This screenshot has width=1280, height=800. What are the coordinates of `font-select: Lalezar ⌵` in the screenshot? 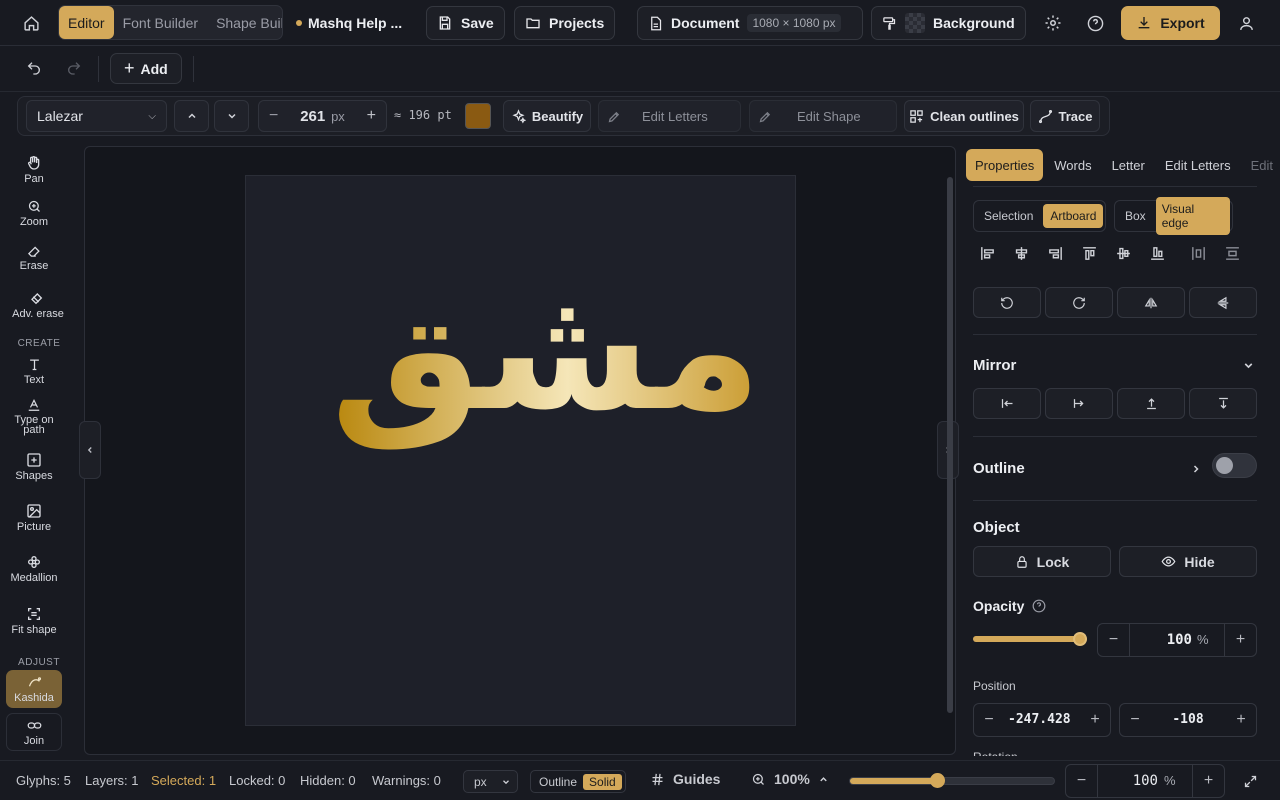 It's located at (96, 116).